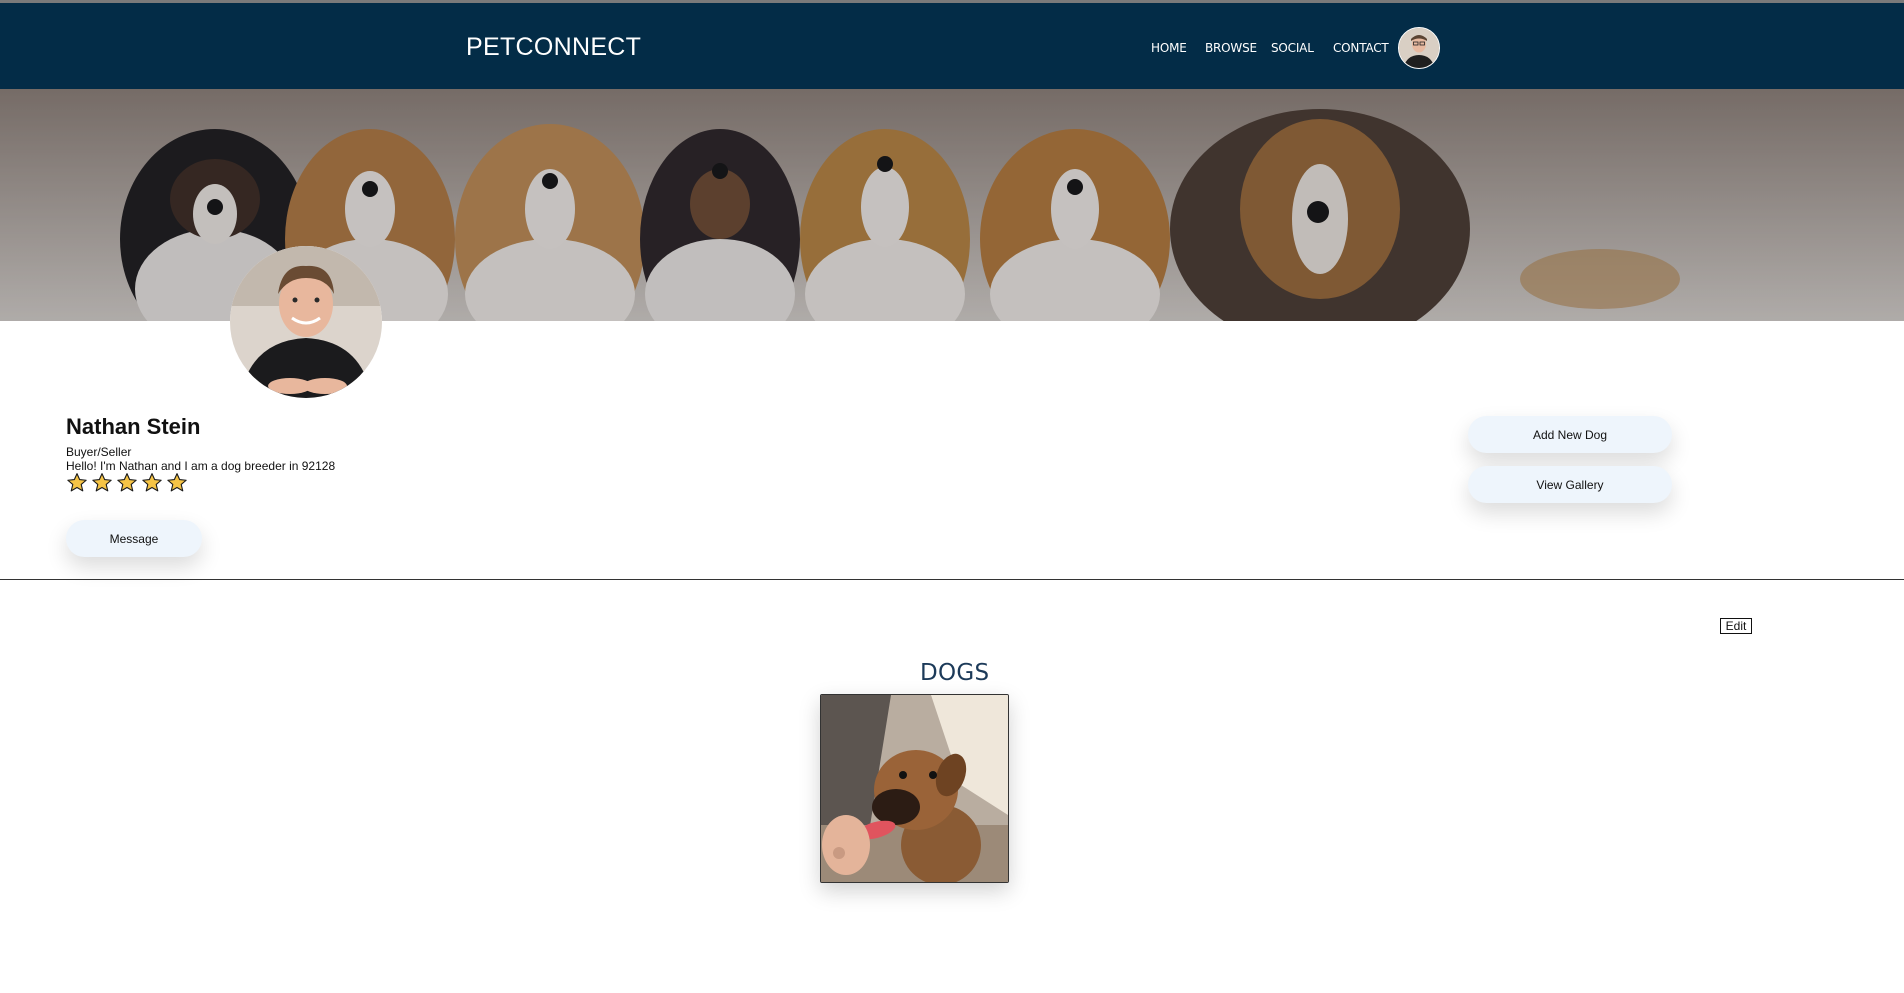 The width and height of the screenshot is (1904, 993). Describe the element at coordinates (1292, 48) in the screenshot. I see `nav-link-social: SOCIAL` at that location.